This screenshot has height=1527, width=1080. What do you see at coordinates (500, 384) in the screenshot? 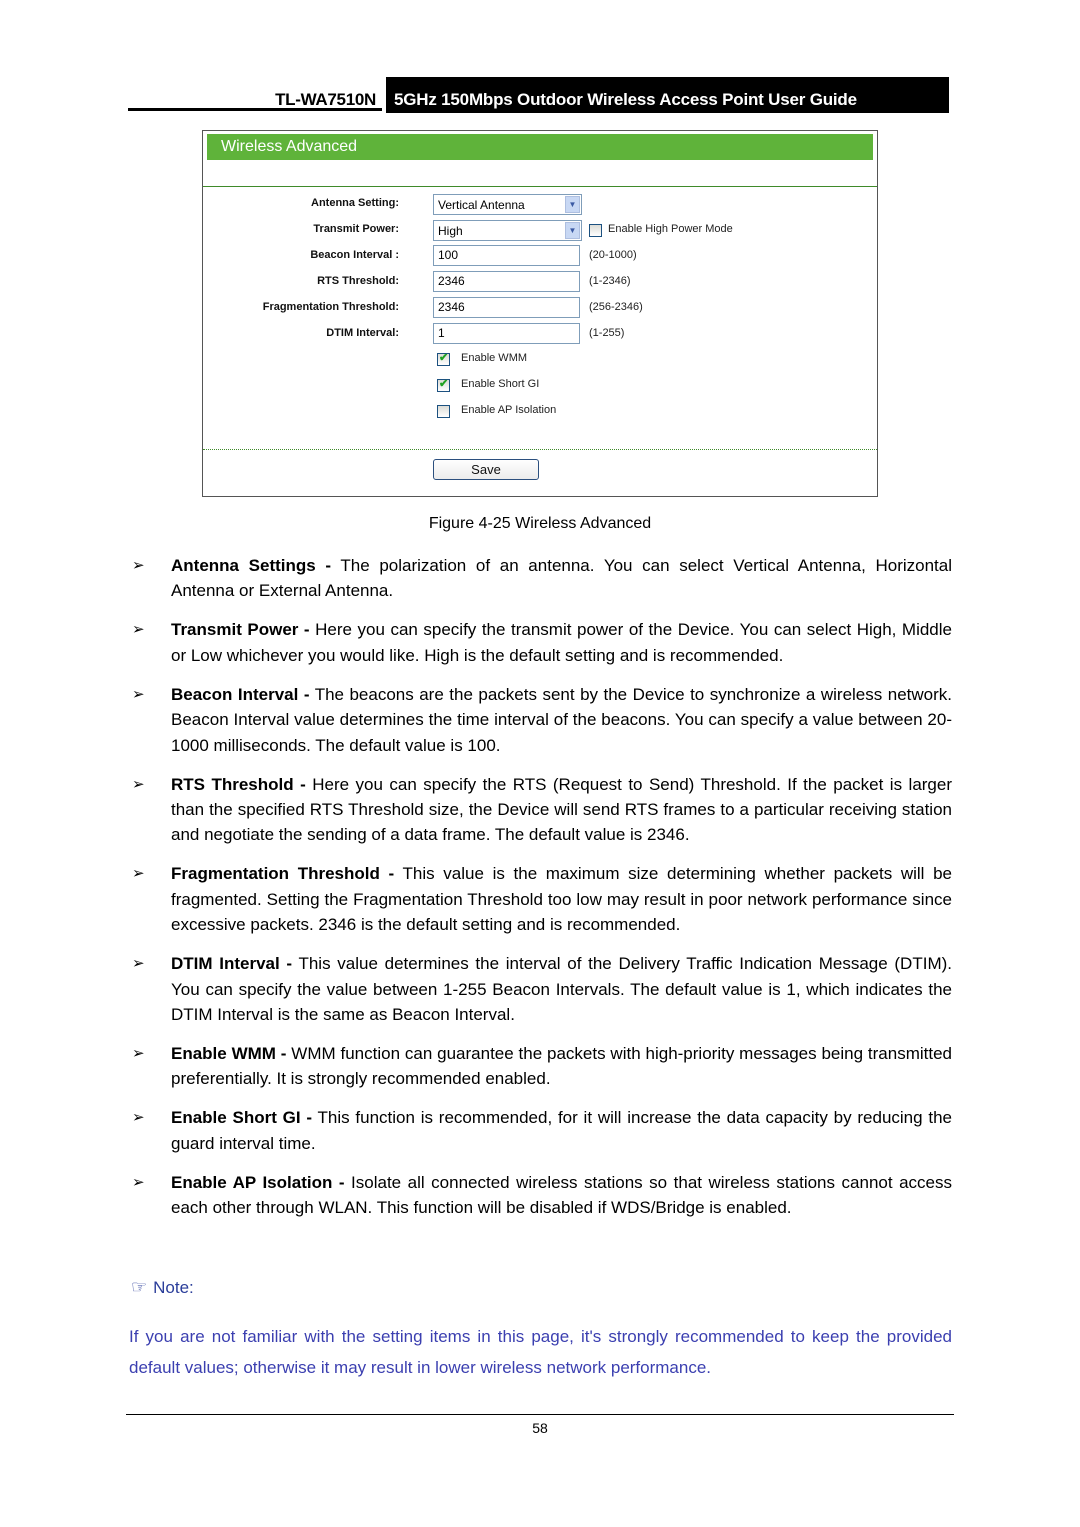
I see `enable-short-gi-label: Enable Short GI` at bounding box center [500, 384].